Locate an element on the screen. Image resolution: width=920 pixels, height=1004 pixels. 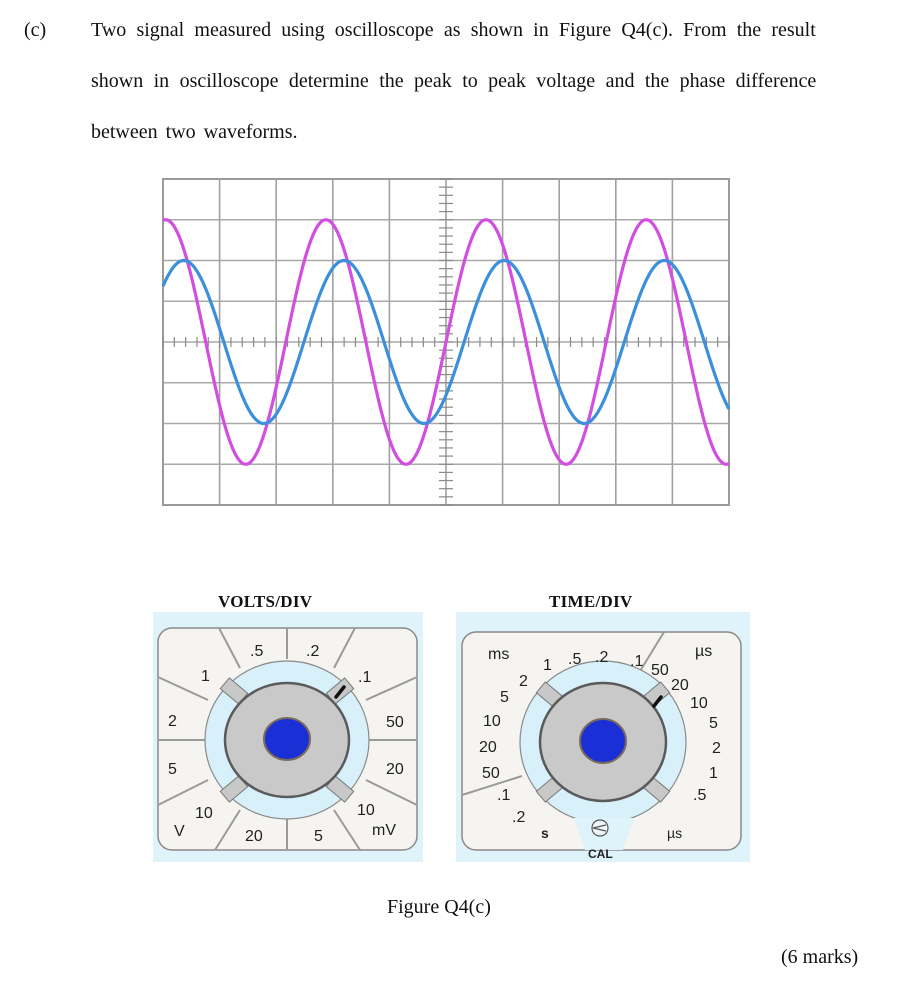
time-label-1ms: 1 is located at coordinates (547, 665).